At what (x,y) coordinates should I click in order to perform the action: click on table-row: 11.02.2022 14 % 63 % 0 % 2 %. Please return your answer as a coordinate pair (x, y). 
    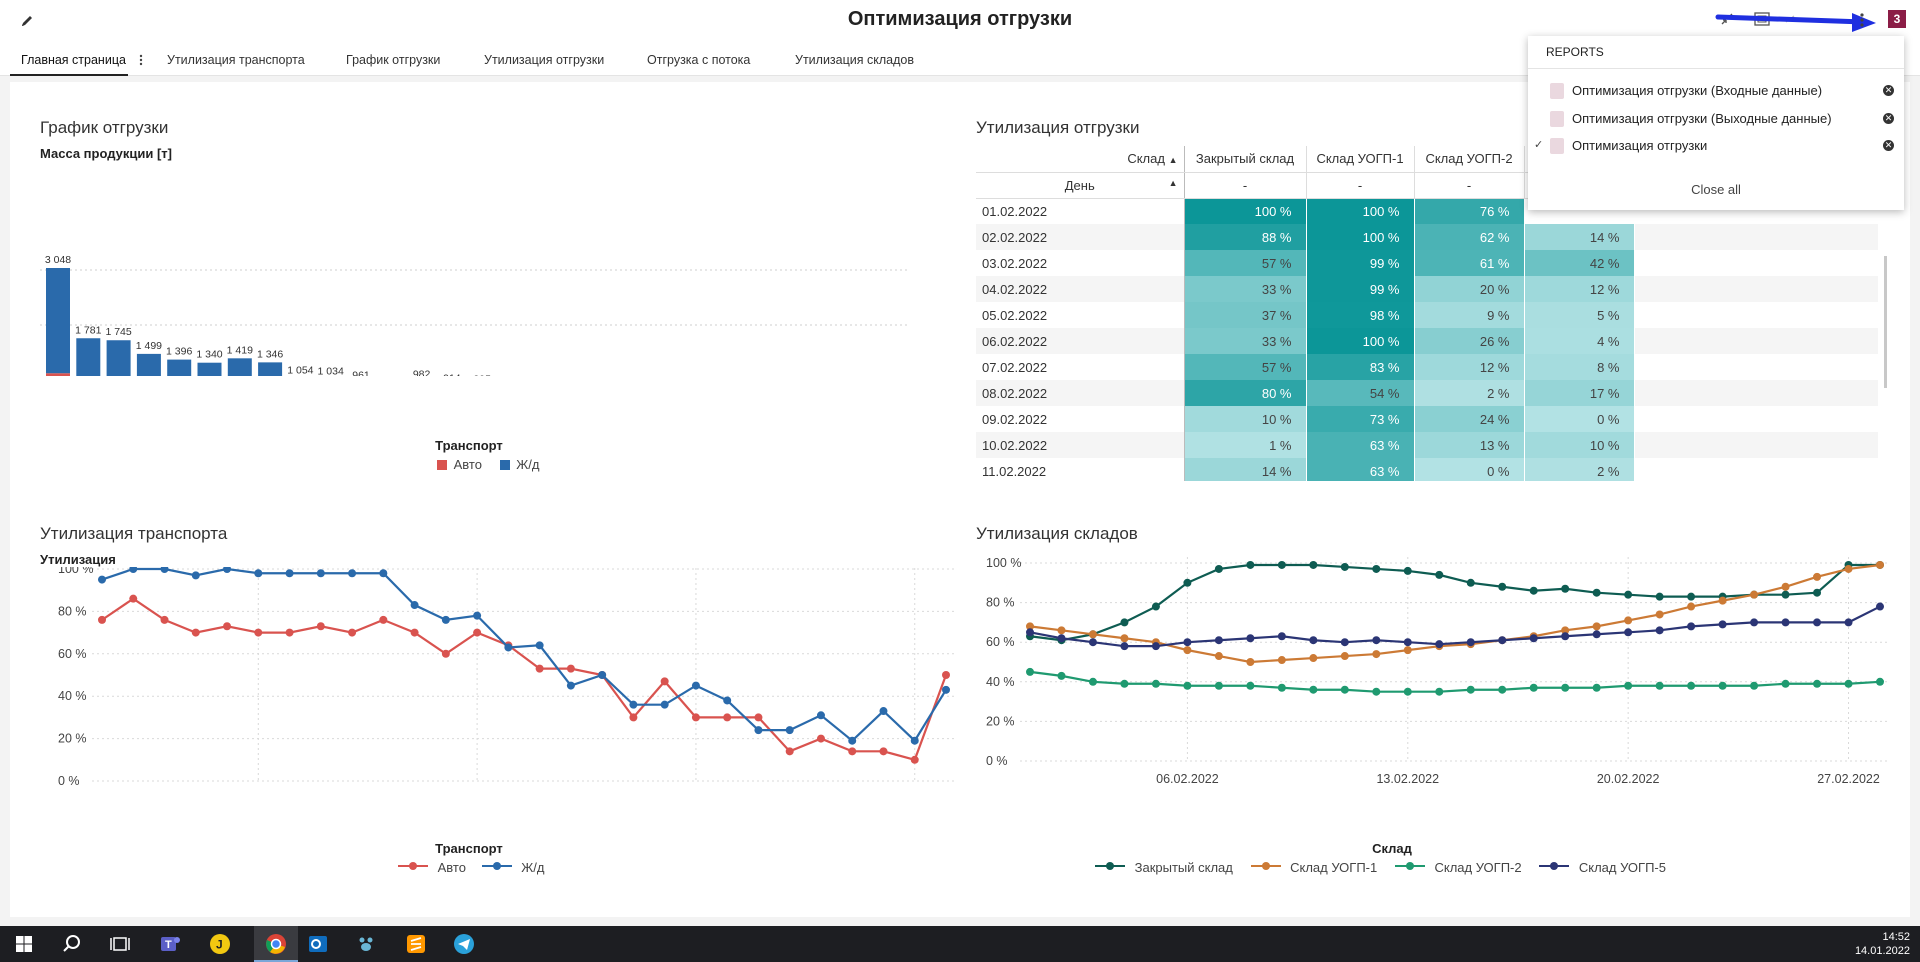
    Looking at the image, I should click on (1427, 469).